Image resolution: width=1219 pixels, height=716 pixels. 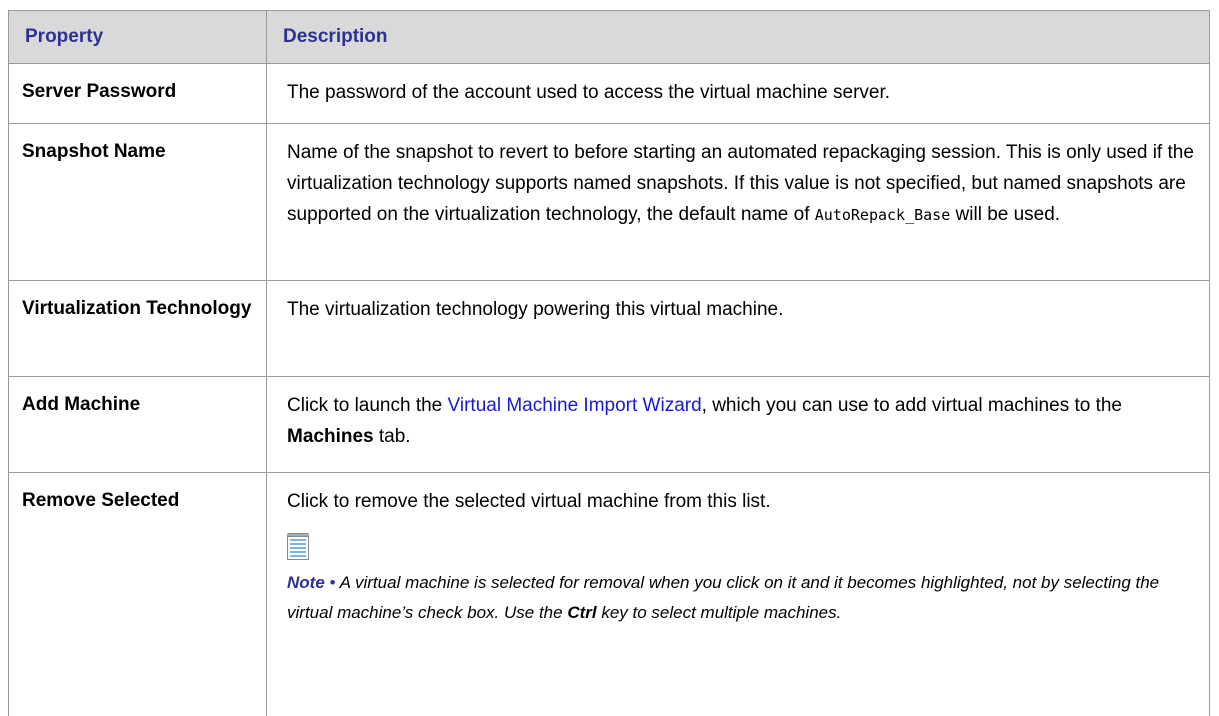 I want to click on property-name: Snapshot Name, so click(x=138, y=202).